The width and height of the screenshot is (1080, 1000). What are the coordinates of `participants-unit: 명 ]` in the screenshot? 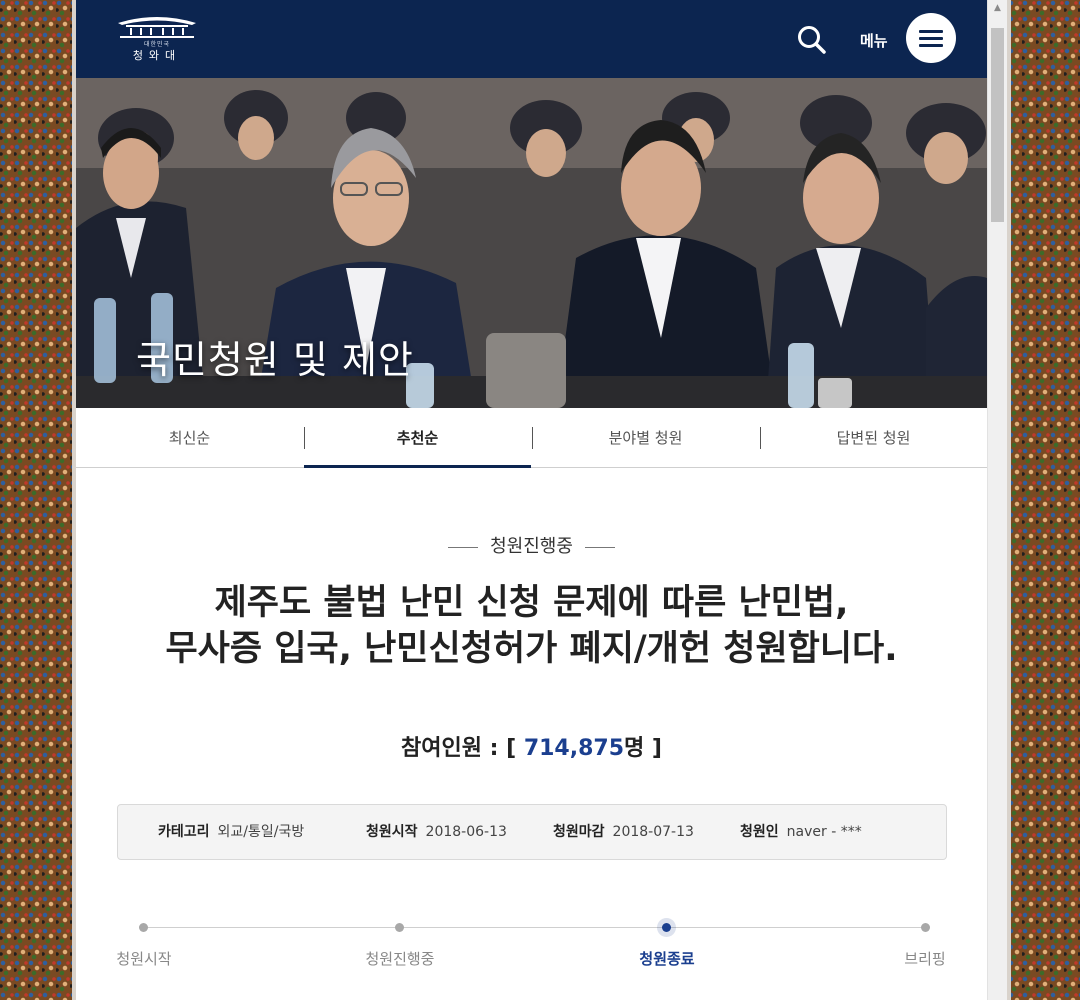 It's located at (643, 748).